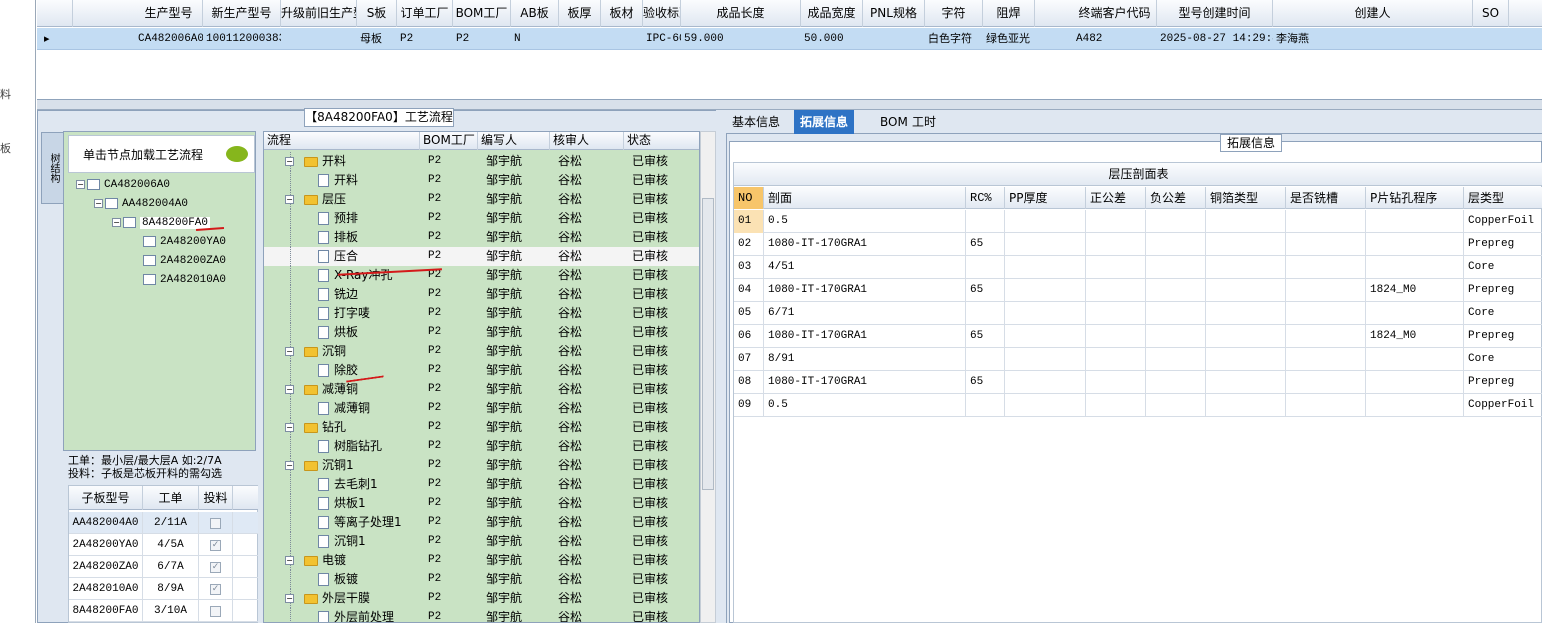 This screenshot has width=1542, height=623. I want to click on process-row: X-Ray冲孔 P2 邹宇航 谷松 已审核, so click(481, 275).